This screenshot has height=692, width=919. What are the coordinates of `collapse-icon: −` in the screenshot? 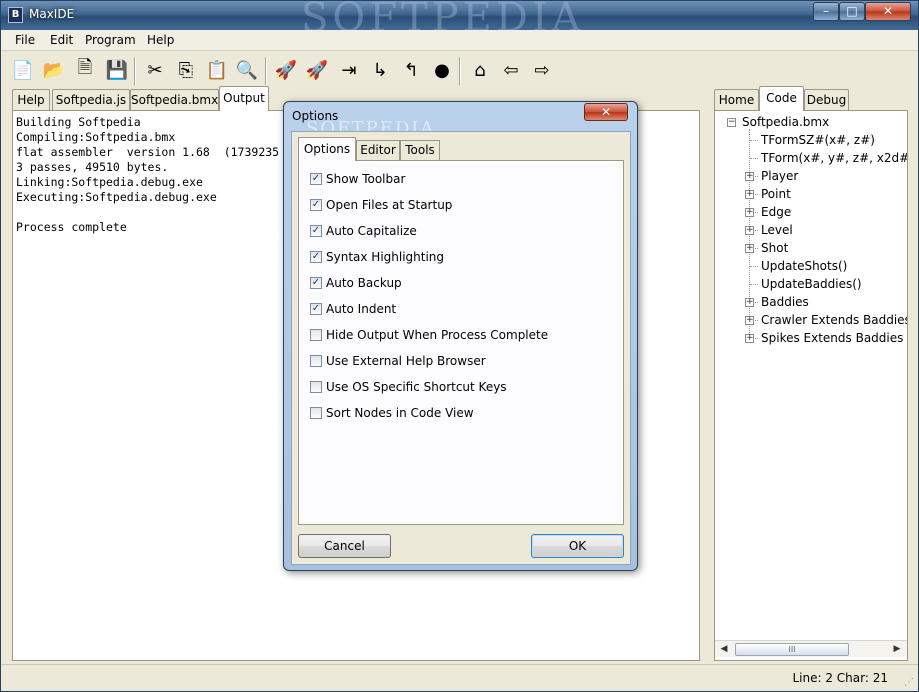 It's located at (731, 122).